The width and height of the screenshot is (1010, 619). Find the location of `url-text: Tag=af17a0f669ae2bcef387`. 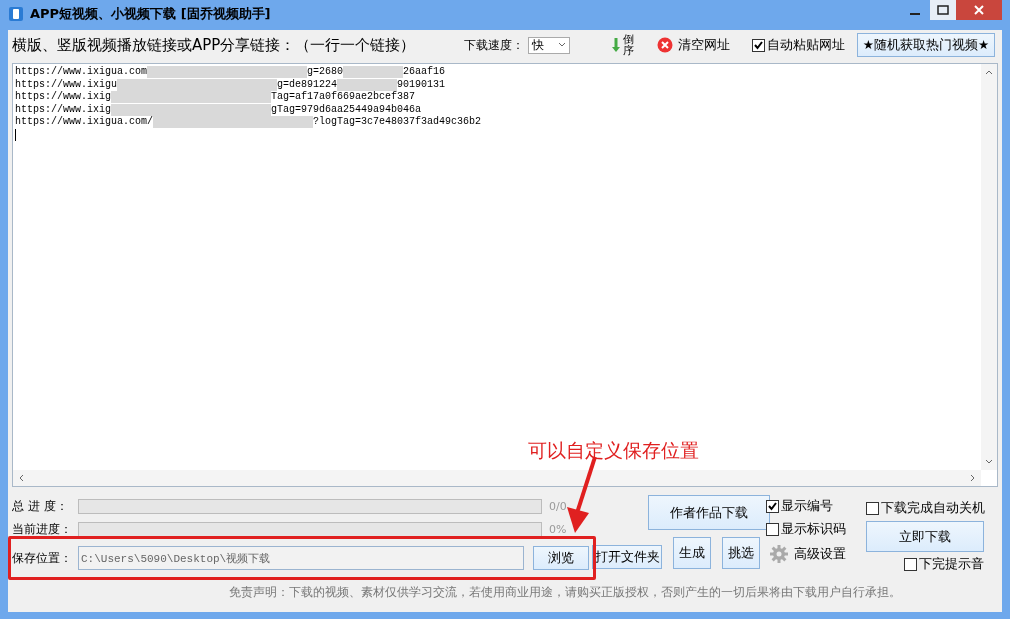

url-text: Tag=af17a0f669ae2bcef387 is located at coordinates (343, 97).